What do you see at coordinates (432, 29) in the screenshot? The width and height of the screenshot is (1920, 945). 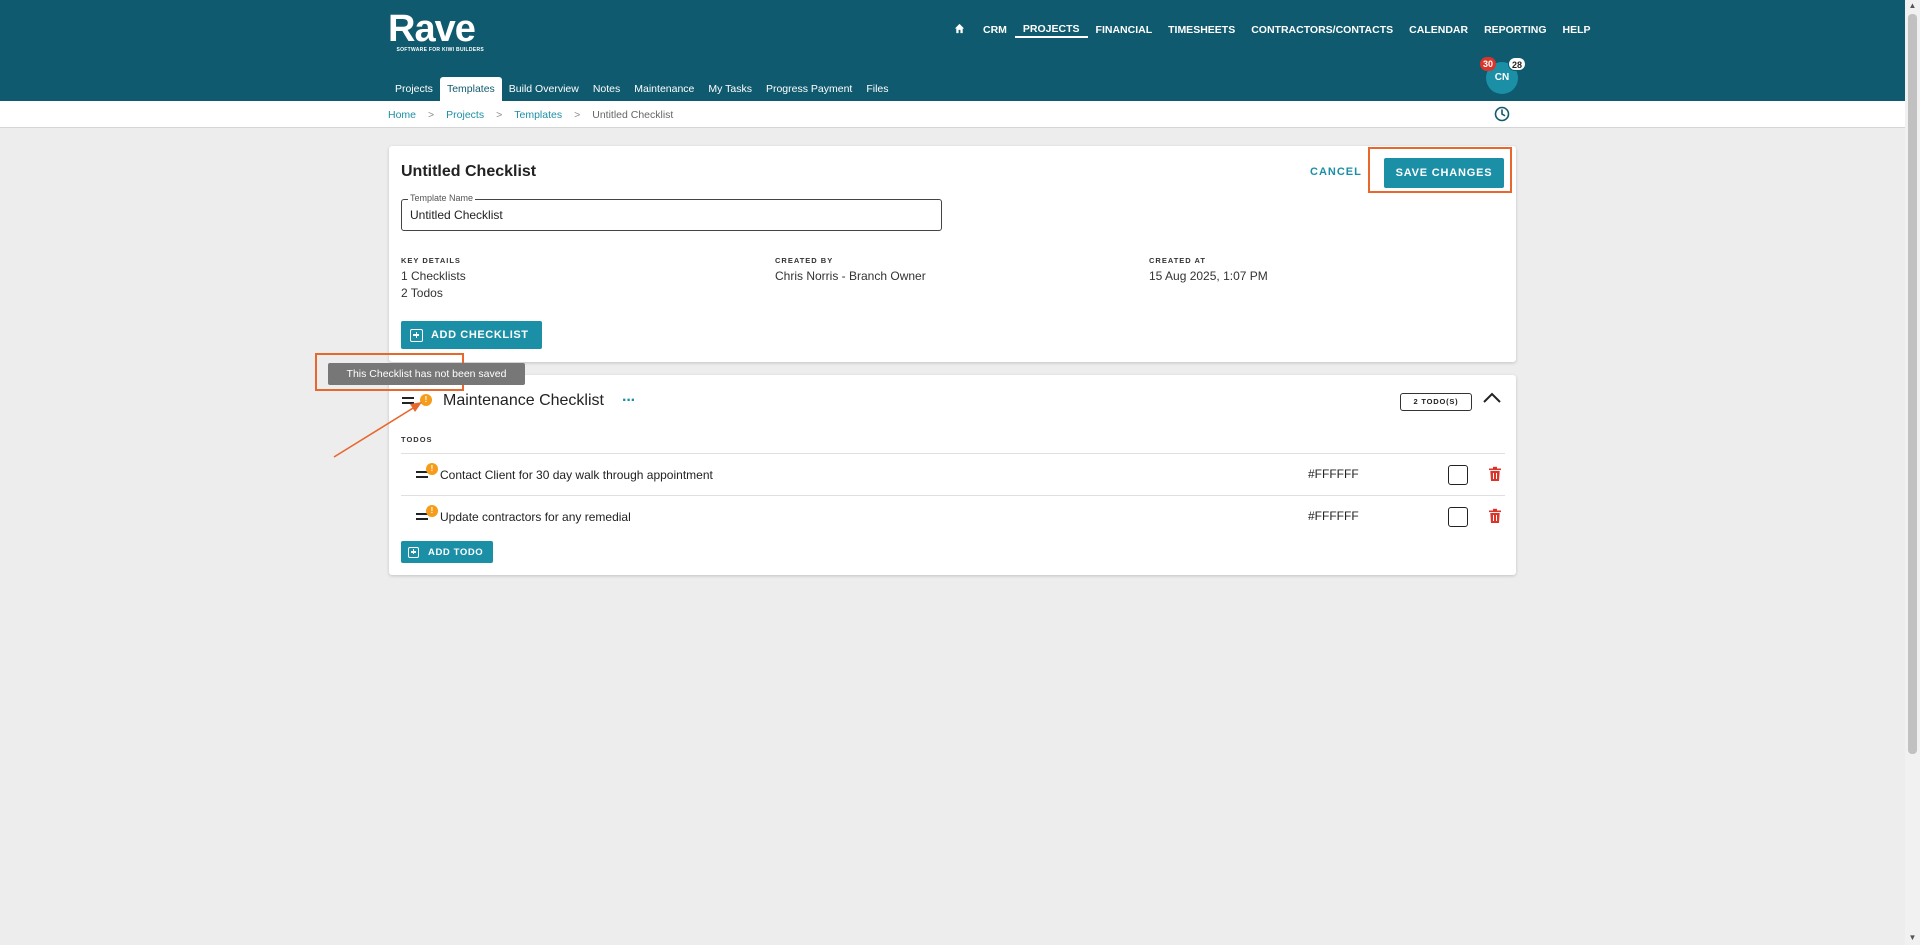 I see `logo-wordmark: Rave` at bounding box center [432, 29].